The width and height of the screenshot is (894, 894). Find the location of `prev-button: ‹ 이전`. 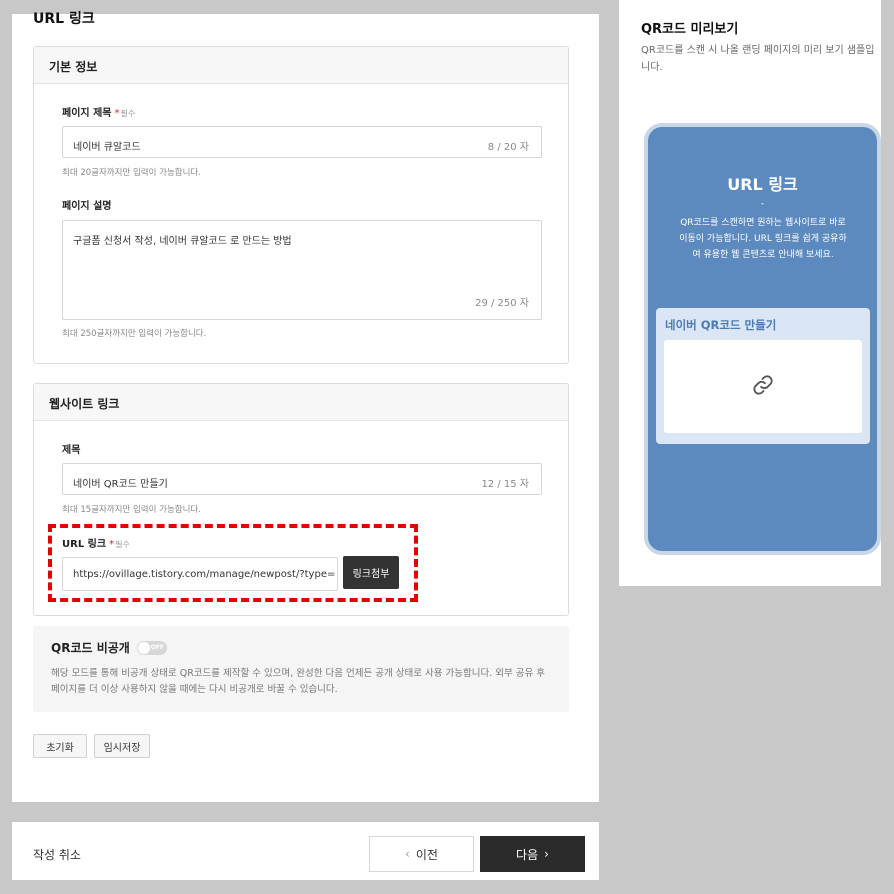

prev-button: ‹ 이전 is located at coordinates (421, 854).